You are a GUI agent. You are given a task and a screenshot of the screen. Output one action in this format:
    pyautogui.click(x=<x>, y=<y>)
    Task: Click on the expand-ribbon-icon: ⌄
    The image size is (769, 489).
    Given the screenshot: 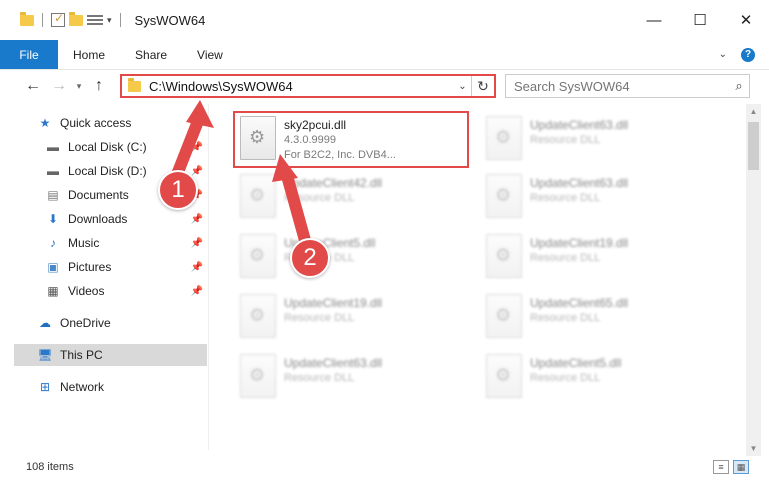 What is the action you would take?
    pyautogui.click(x=723, y=54)
    